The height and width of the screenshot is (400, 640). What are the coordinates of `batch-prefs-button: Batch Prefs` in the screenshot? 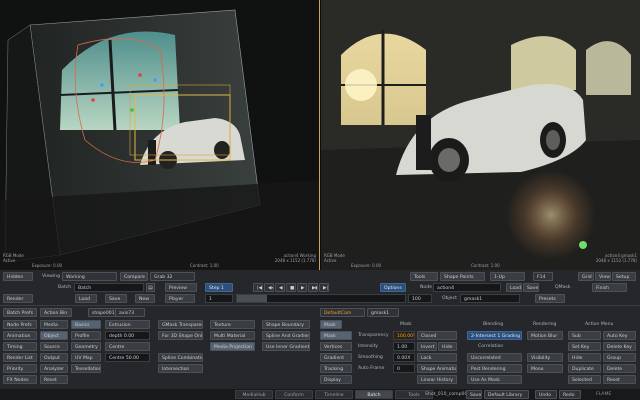 It's located at (20, 312).